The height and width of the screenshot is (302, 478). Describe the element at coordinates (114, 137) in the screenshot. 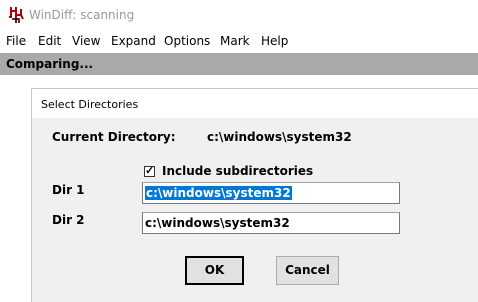

I see `current-directory-label: Current Directory:` at that location.